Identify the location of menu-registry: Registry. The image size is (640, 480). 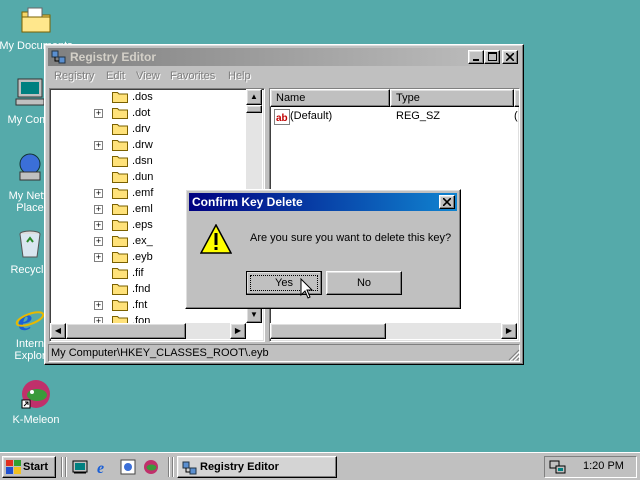
(74, 76).